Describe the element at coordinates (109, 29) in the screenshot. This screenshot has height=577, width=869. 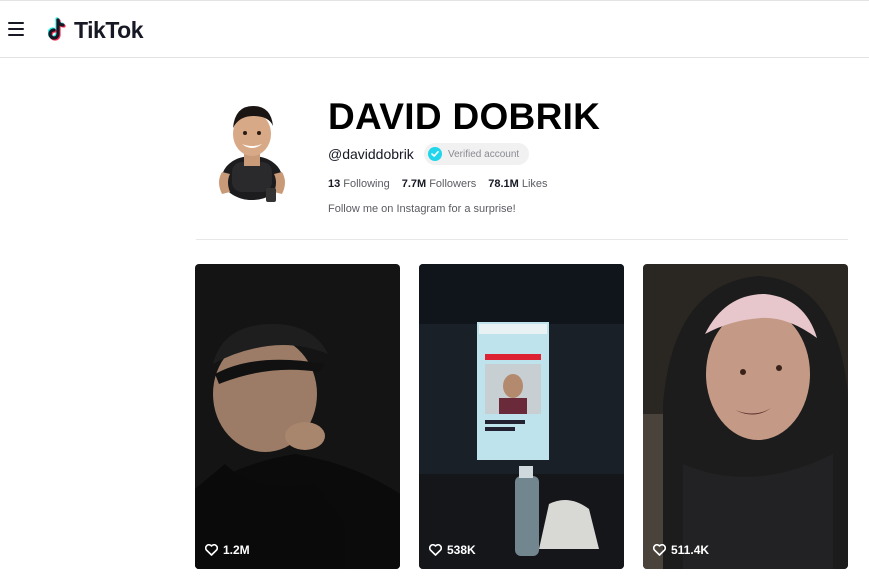
I see `logo-text: TikTok` at that location.